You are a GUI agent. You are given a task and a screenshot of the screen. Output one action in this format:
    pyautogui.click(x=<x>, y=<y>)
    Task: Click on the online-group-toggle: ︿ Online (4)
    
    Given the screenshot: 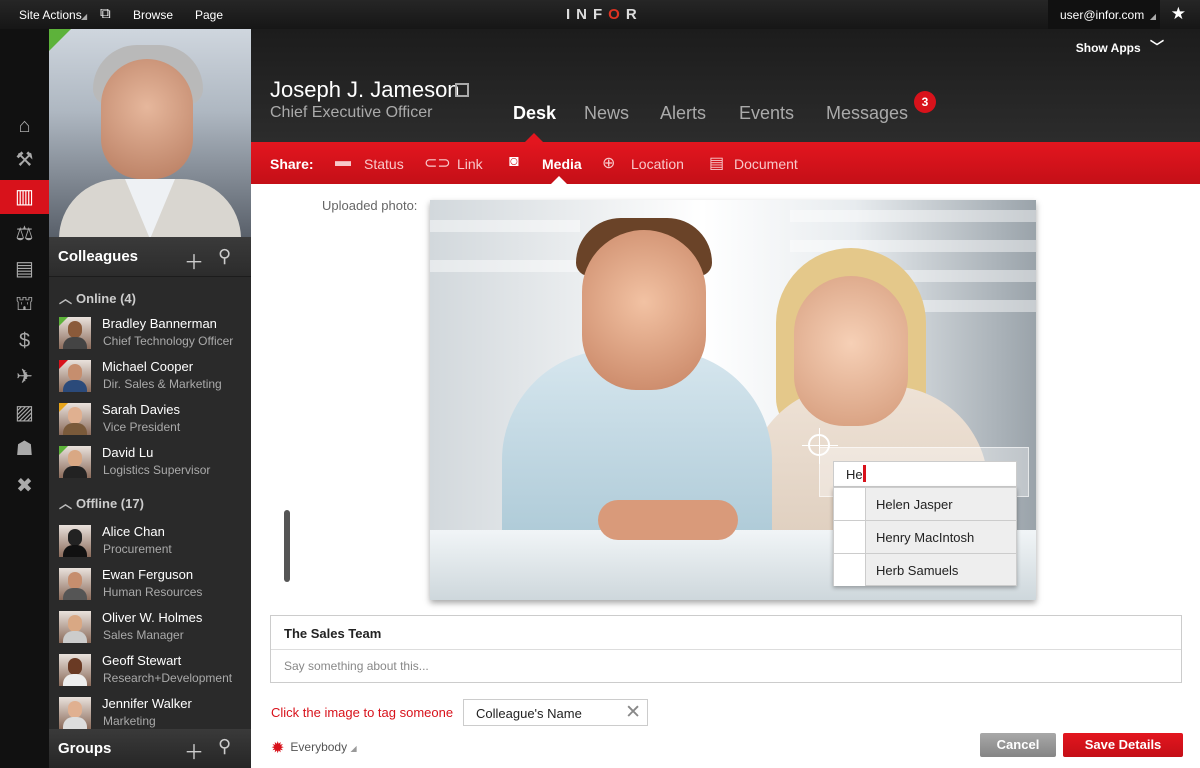 What is the action you would take?
    pyautogui.click(x=92, y=300)
    